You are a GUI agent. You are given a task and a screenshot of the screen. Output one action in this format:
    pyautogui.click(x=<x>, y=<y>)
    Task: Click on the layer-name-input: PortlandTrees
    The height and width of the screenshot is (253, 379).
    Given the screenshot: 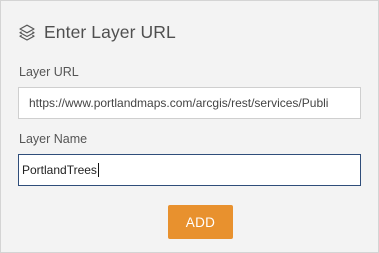 What is the action you would take?
    pyautogui.click(x=189, y=170)
    